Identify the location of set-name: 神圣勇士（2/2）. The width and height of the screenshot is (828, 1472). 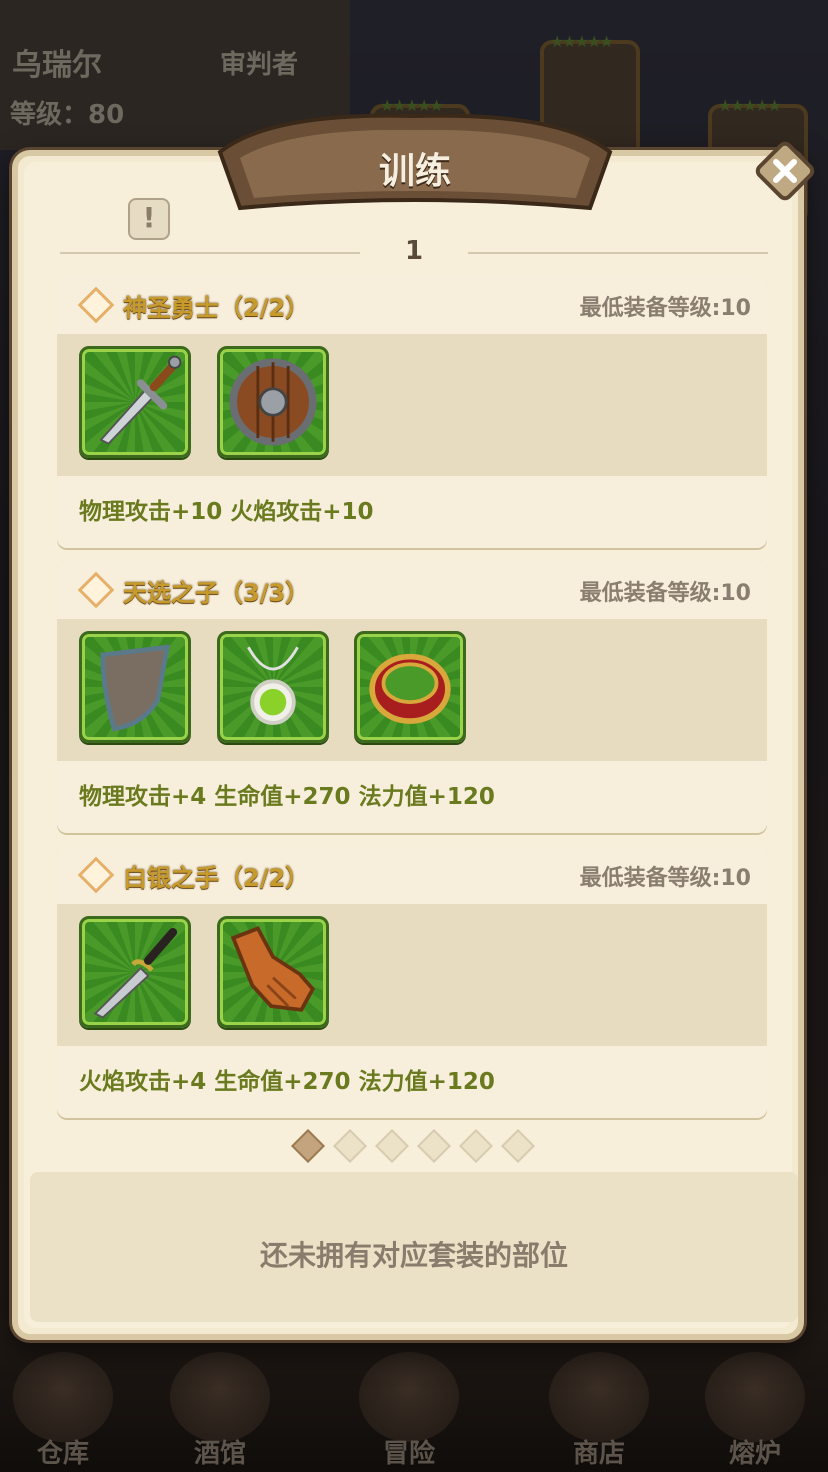
(216, 308).